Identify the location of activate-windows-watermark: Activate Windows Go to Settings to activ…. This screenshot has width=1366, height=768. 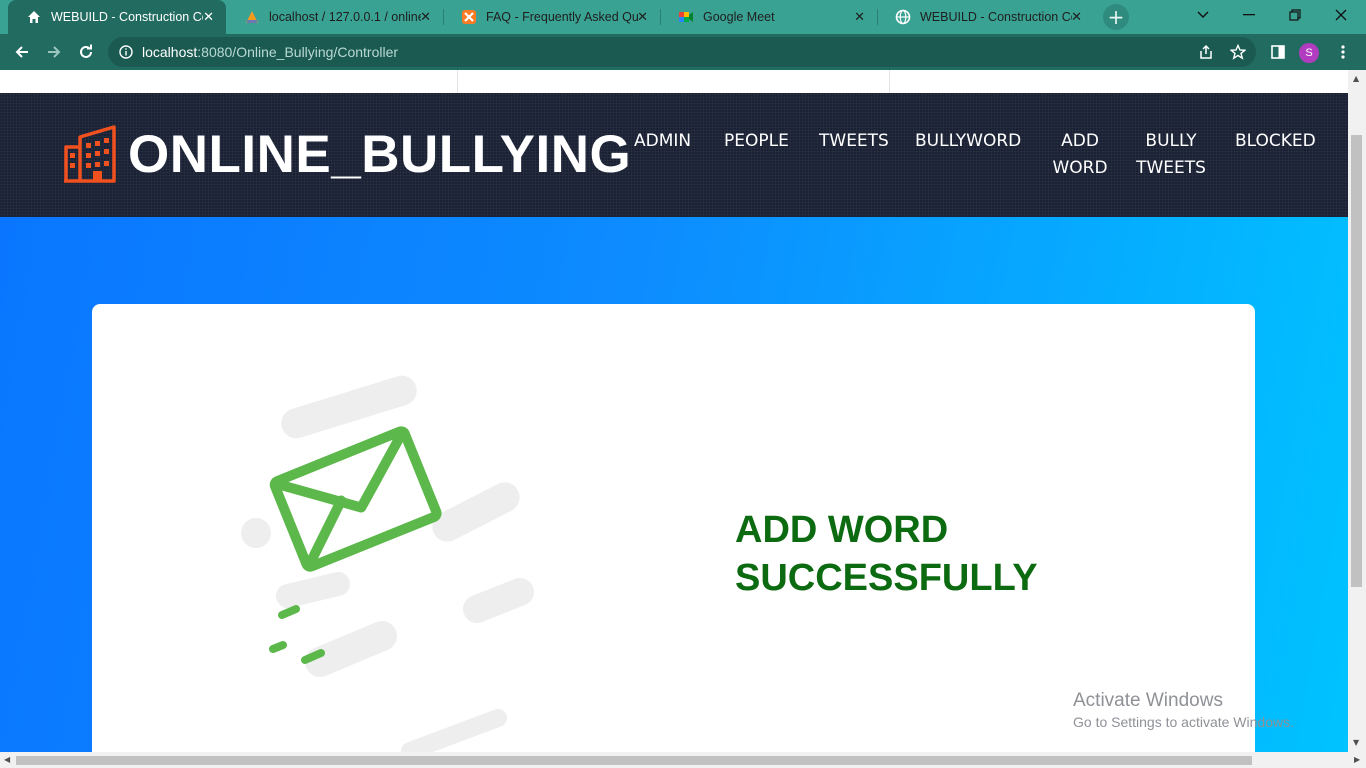
(1183, 710).